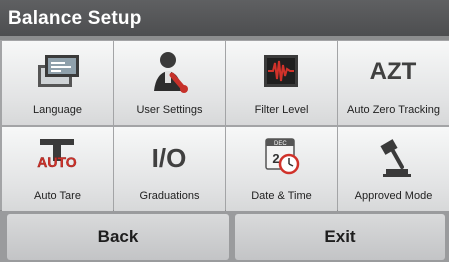 This screenshot has width=449, height=262. I want to click on menu-item-graduations: I/O Graduations, so click(169, 169).